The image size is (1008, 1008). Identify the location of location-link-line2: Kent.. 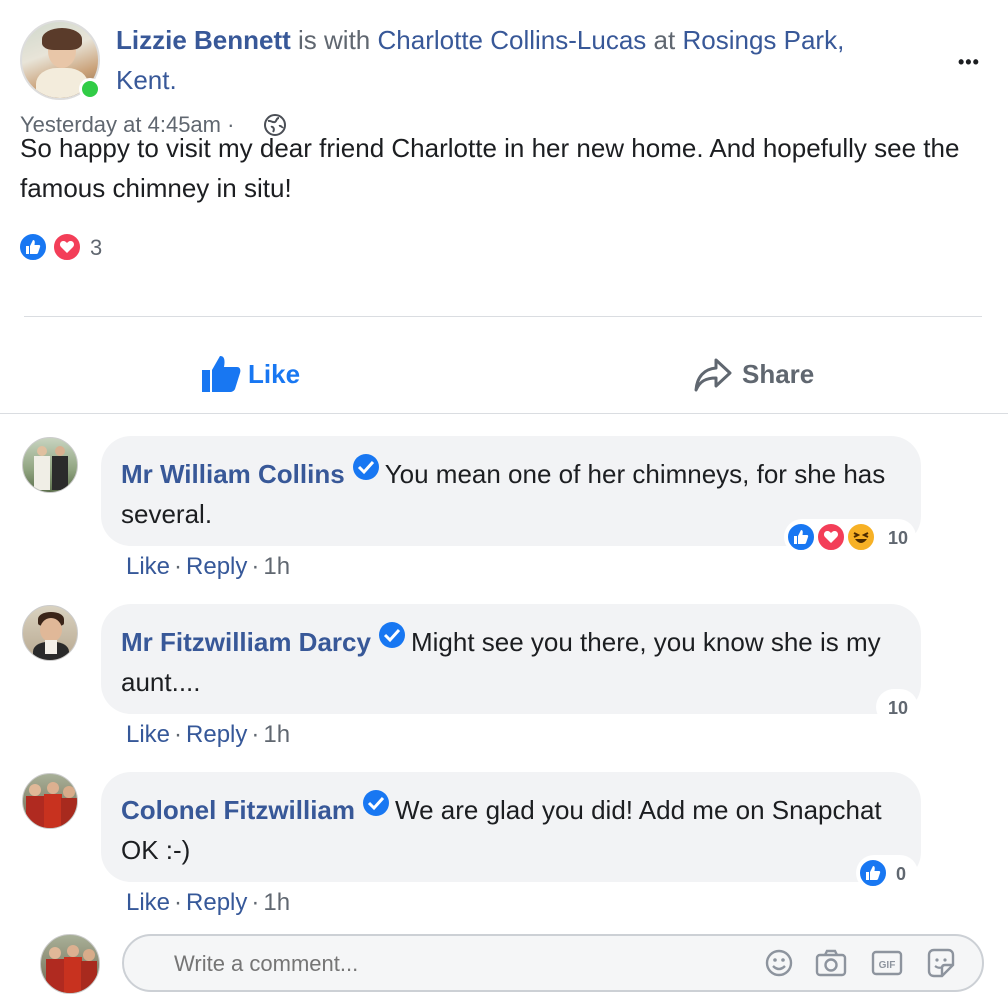
(146, 80).